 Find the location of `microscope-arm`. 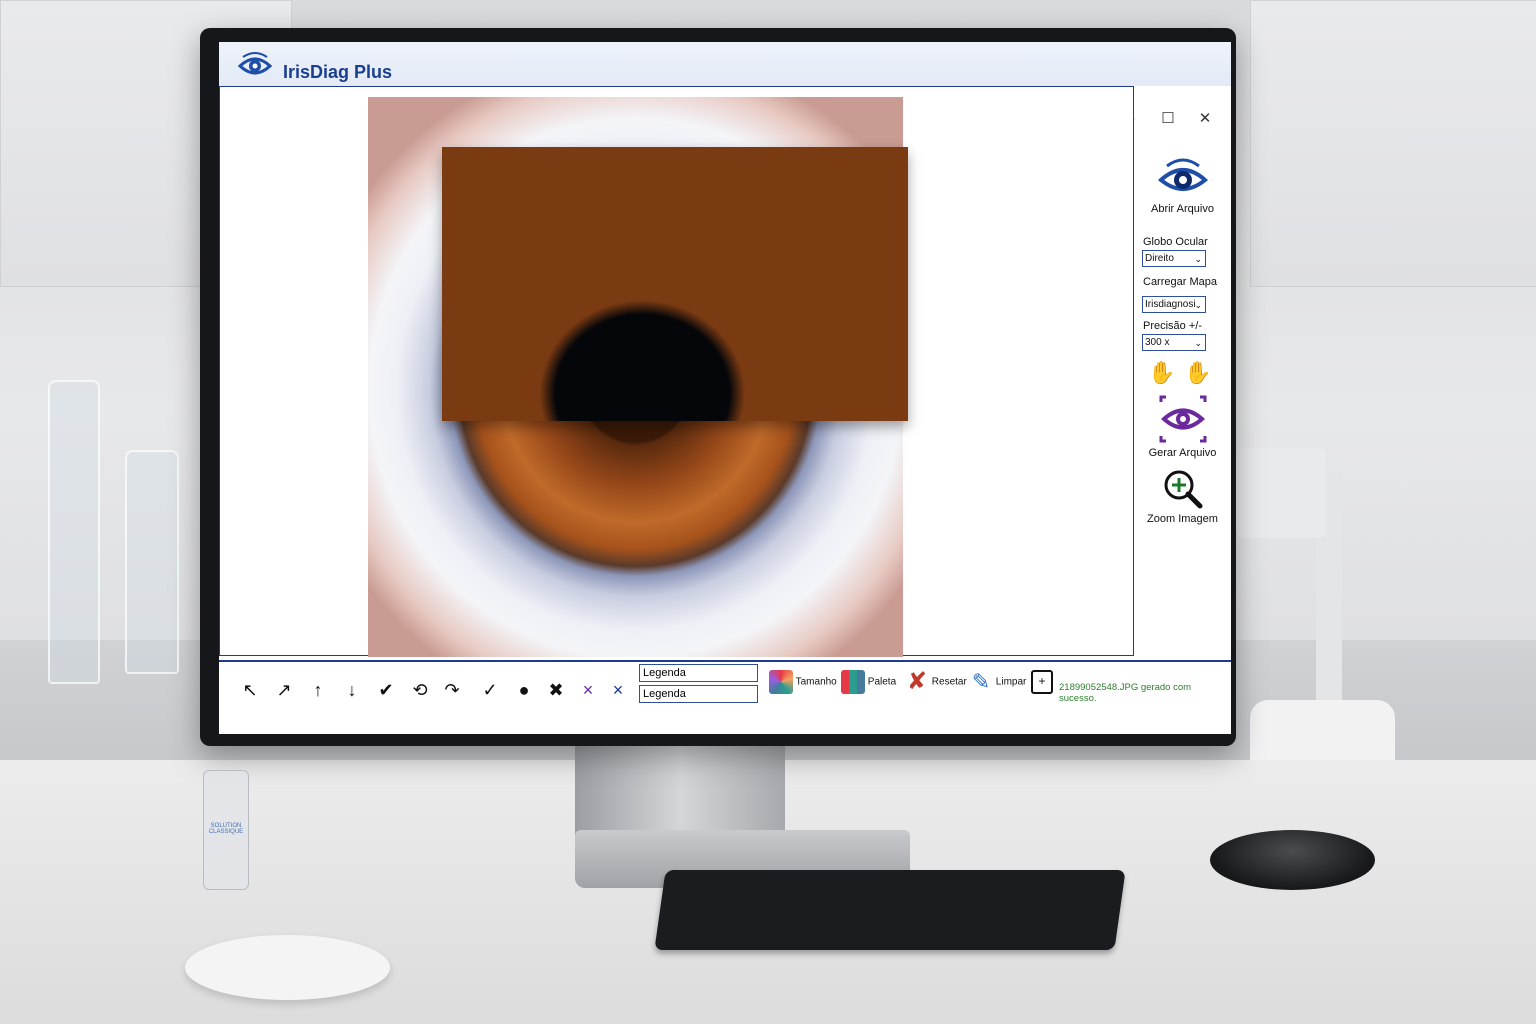

microscope-arm is located at coordinates (1281, 493).